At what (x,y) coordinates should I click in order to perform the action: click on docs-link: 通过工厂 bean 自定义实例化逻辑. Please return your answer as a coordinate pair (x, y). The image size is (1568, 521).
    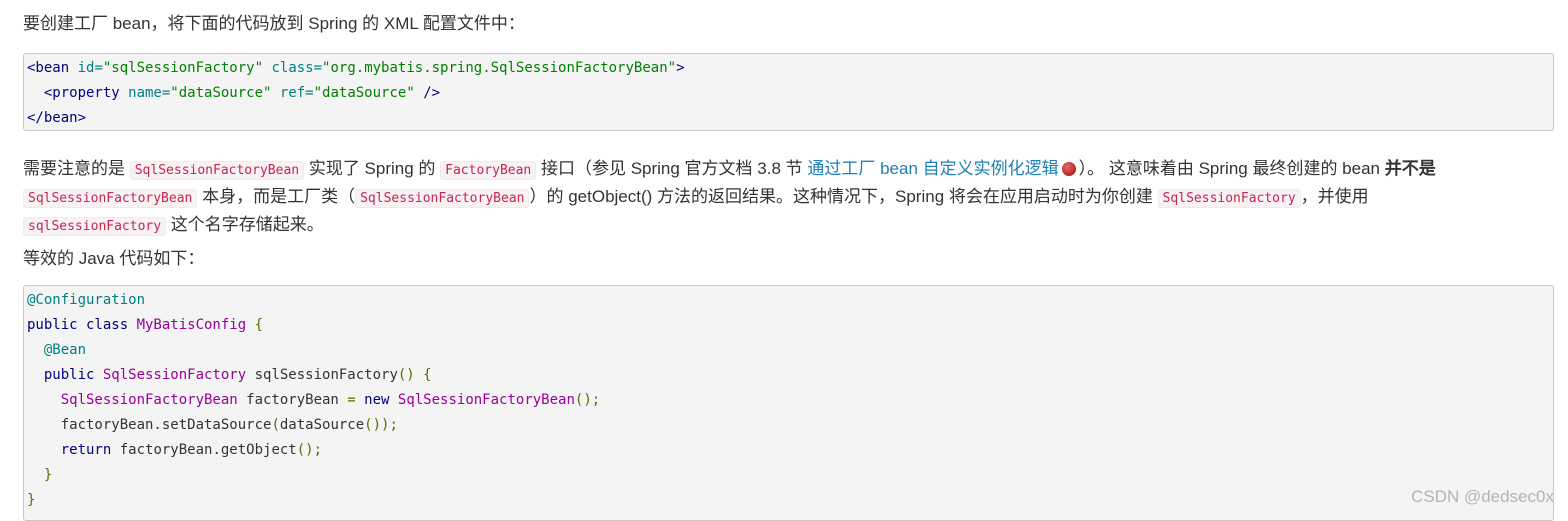
    Looking at the image, I should click on (932, 168).